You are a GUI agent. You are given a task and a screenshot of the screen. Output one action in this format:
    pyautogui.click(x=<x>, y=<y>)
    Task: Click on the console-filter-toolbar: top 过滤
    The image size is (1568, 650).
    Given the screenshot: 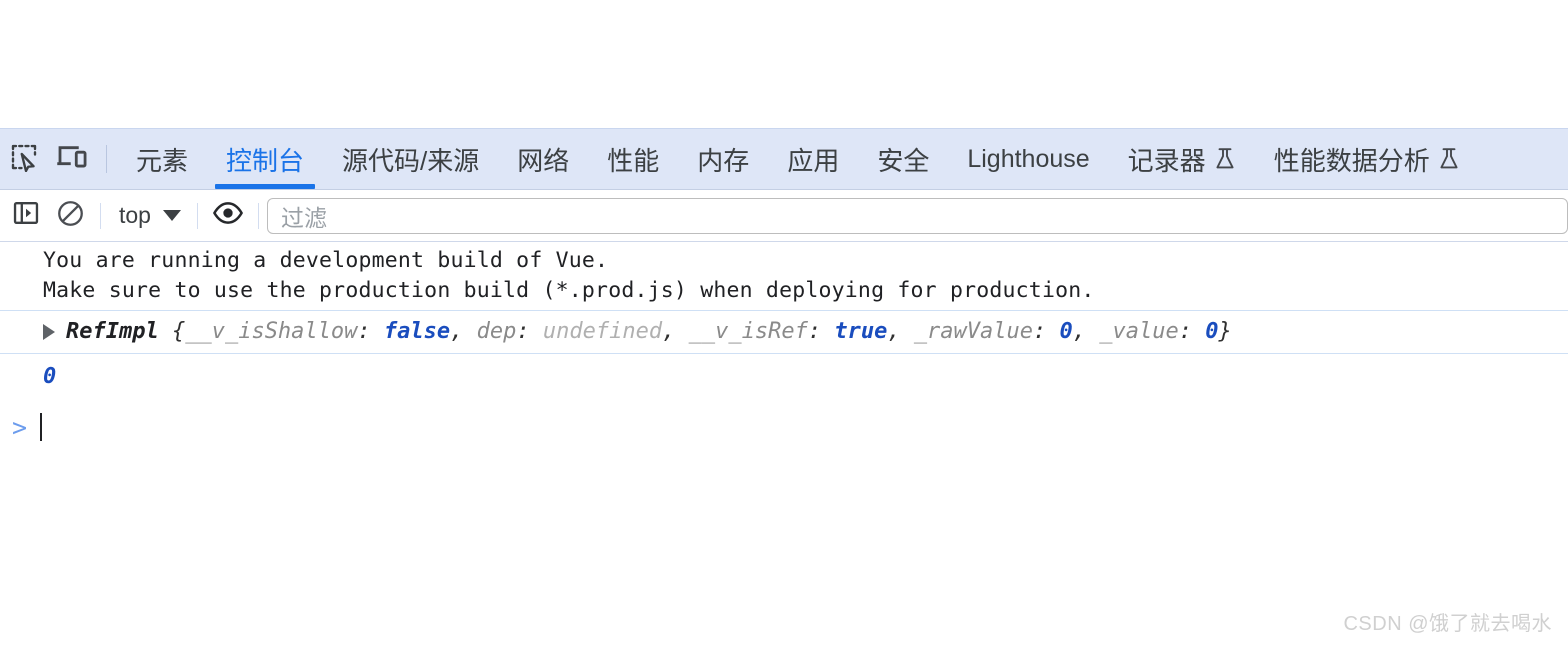 What is the action you would take?
    pyautogui.click(x=784, y=216)
    